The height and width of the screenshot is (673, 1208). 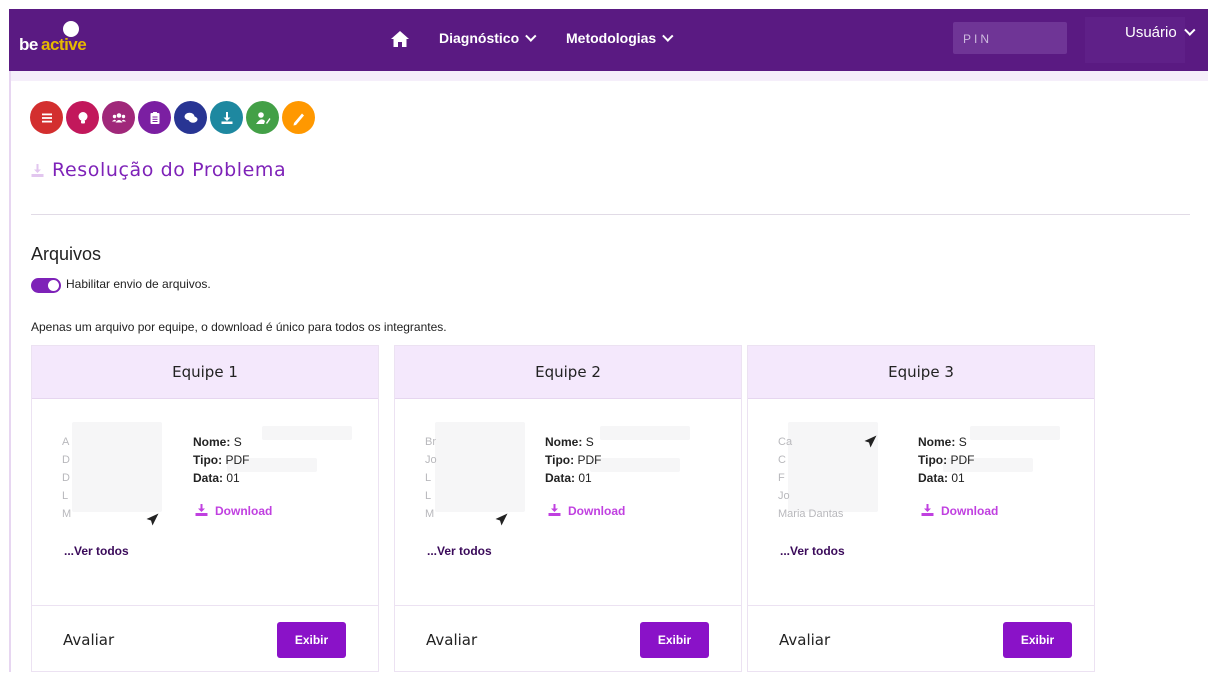 I want to click on member-name: A, so click(x=66, y=442).